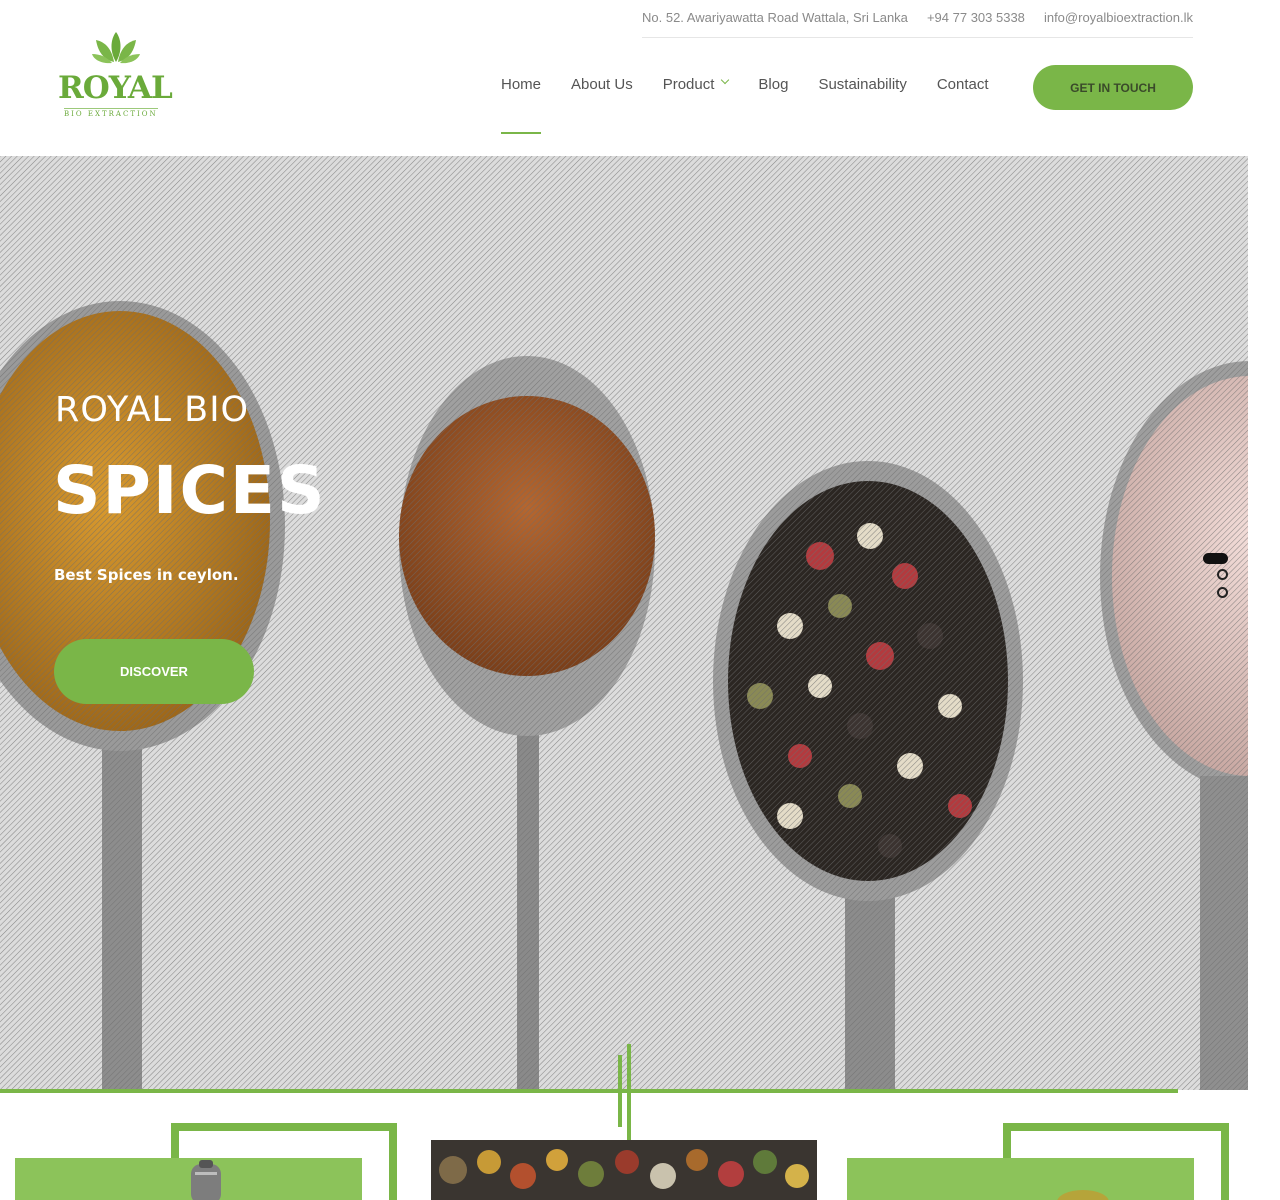 The width and height of the screenshot is (1280, 1200). I want to click on nav-label: Home, so click(521, 84).